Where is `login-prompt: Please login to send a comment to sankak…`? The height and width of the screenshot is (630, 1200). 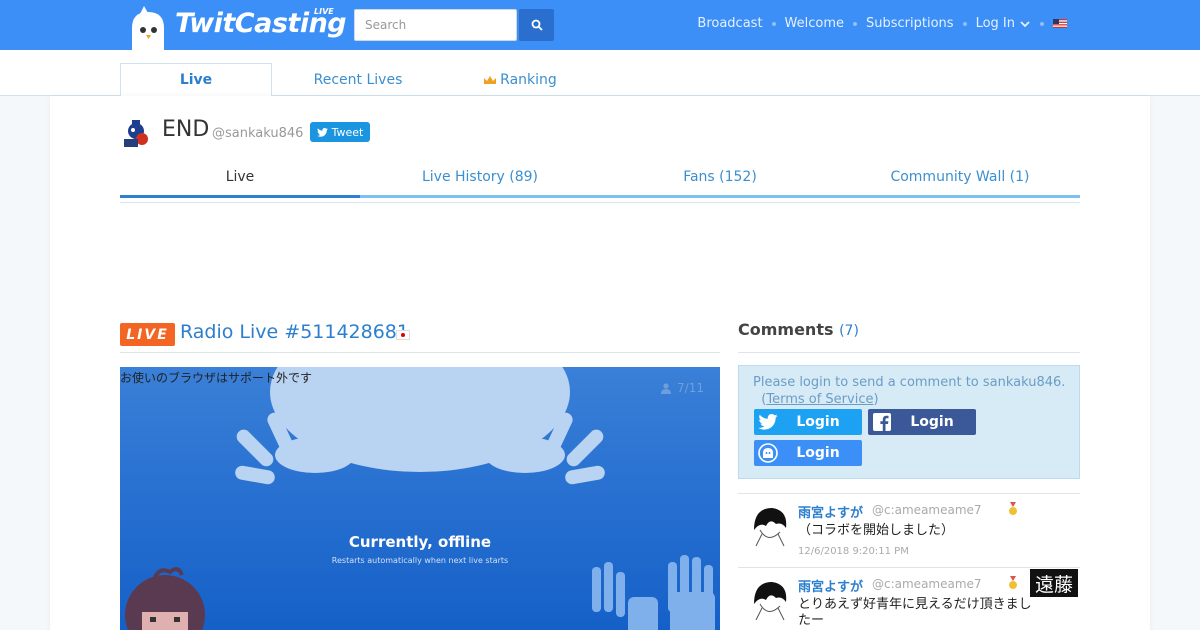 login-prompt: Please login to send a comment to sankak… is located at coordinates (913, 391).